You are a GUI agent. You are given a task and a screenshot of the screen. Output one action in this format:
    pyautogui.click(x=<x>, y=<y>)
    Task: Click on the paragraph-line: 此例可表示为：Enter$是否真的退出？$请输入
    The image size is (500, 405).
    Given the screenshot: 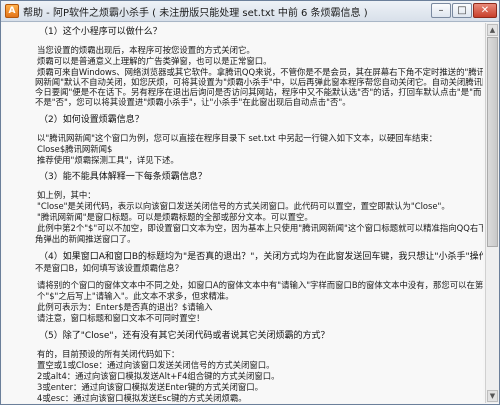 What is the action you would take?
    pyautogui.click(x=125, y=307)
    